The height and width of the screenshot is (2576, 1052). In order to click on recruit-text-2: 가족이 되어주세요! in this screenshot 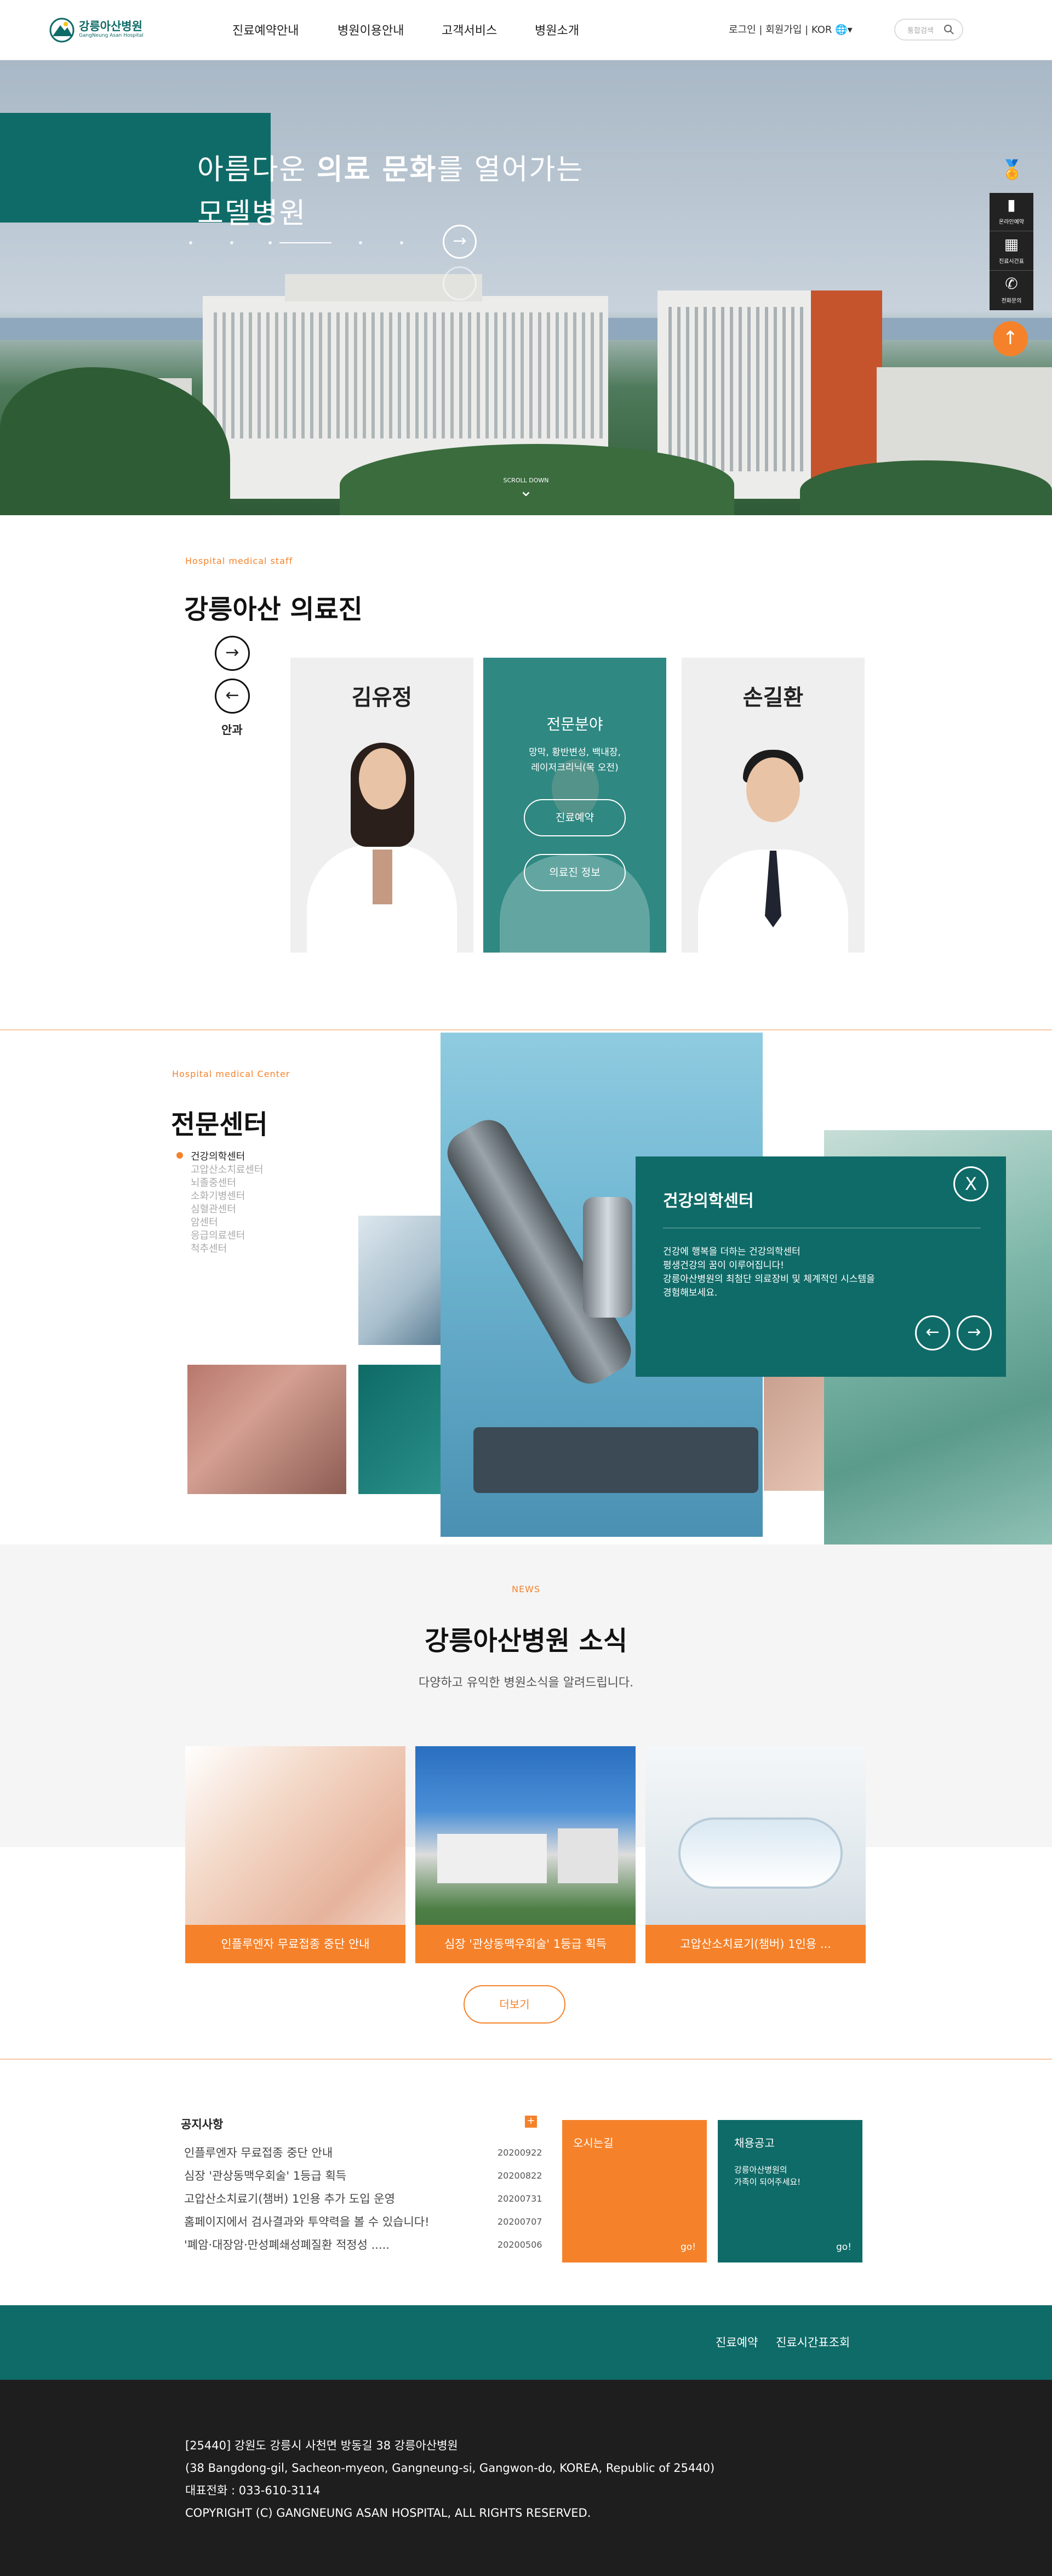, I will do `click(768, 2182)`.